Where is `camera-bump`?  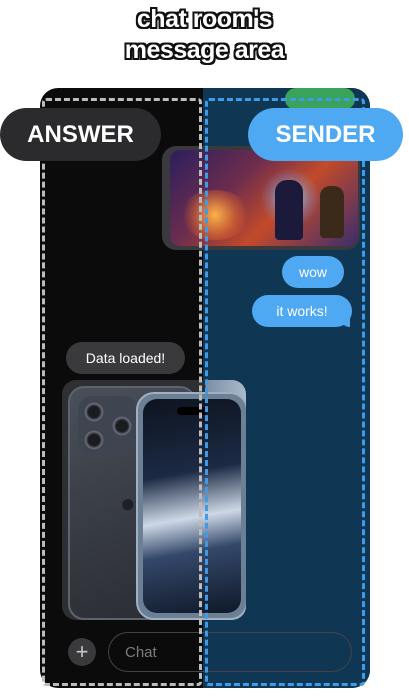 camera-bump is located at coordinates (108, 426).